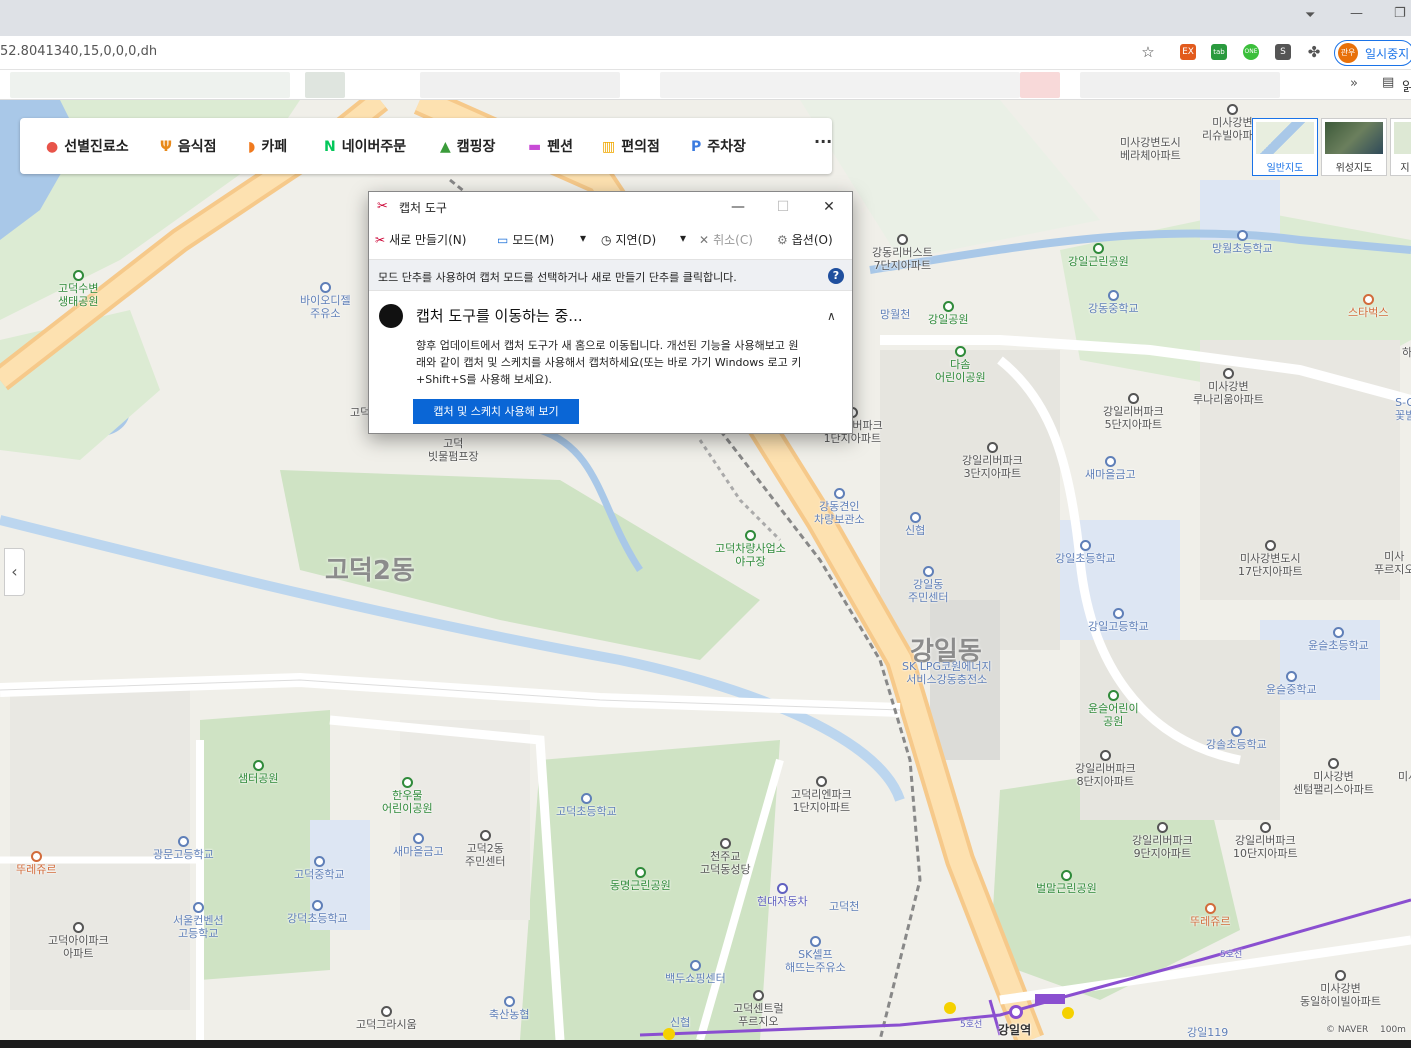  What do you see at coordinates (1372, 53) in the screenshot?
I see `profile-button: 관우 일시중지` at bounding box center [1372, 53].